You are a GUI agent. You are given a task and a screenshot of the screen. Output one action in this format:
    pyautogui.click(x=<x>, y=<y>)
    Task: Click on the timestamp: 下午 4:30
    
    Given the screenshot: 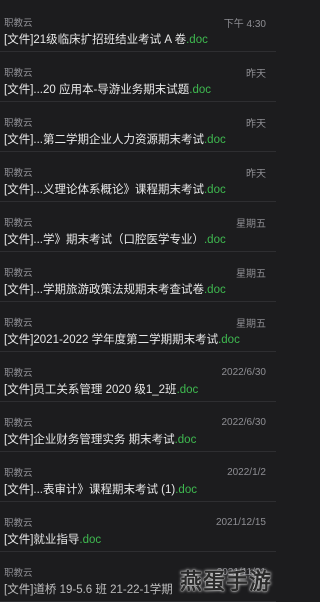 What is the action you would take?
    pyautogui.click(x=244, y=24)
    